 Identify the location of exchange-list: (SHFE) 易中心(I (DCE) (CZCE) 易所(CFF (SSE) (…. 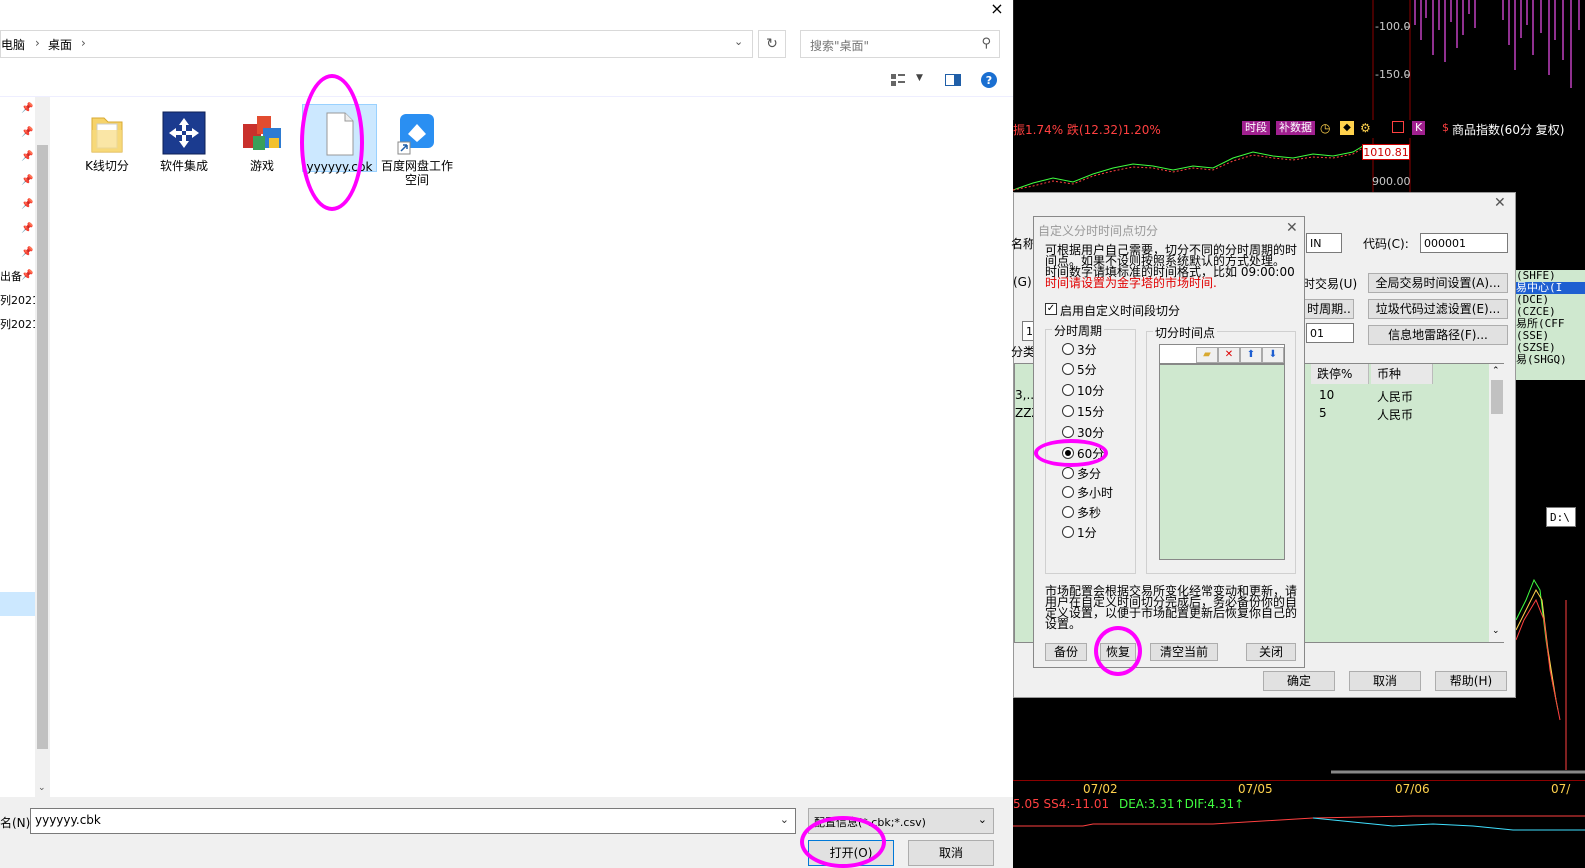
(1550, 325).